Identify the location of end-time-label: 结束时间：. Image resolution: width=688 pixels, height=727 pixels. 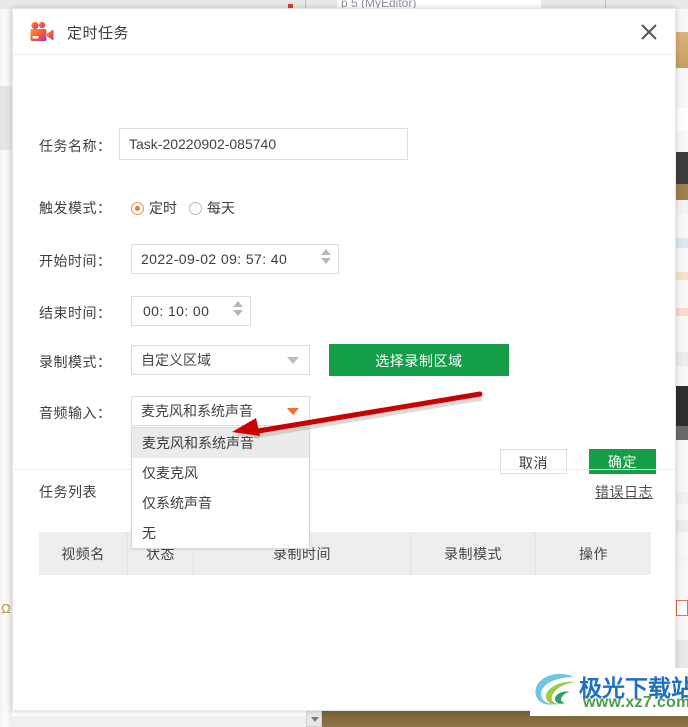
(75, 313).